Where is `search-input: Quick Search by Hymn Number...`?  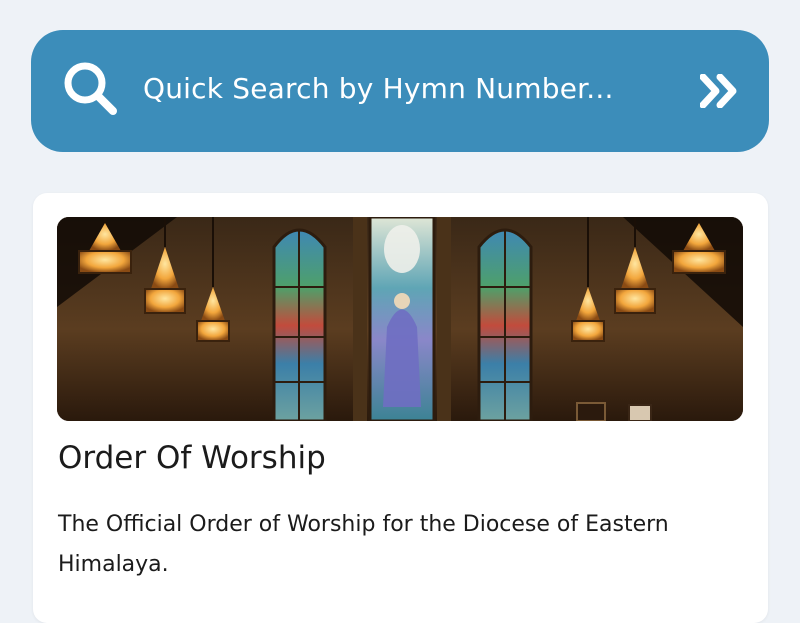 search-input: Quick Search by Hymn Number... is located at coordinates (378, 88).